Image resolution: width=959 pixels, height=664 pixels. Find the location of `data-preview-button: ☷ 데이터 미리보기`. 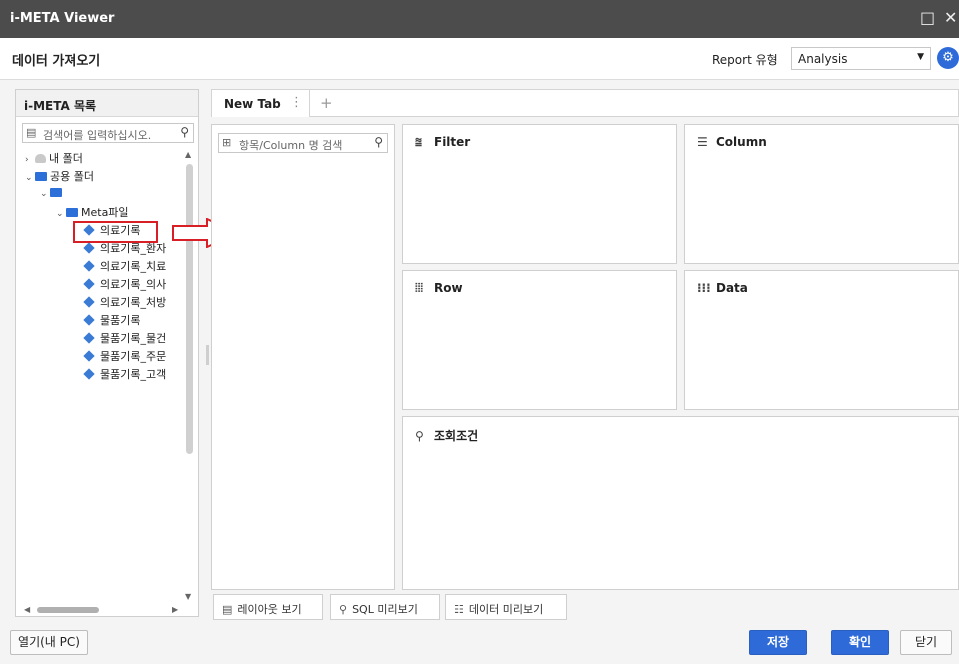

data-preview-button: ☷ 데이터 미리보기 is located at coordinates (506, 607).